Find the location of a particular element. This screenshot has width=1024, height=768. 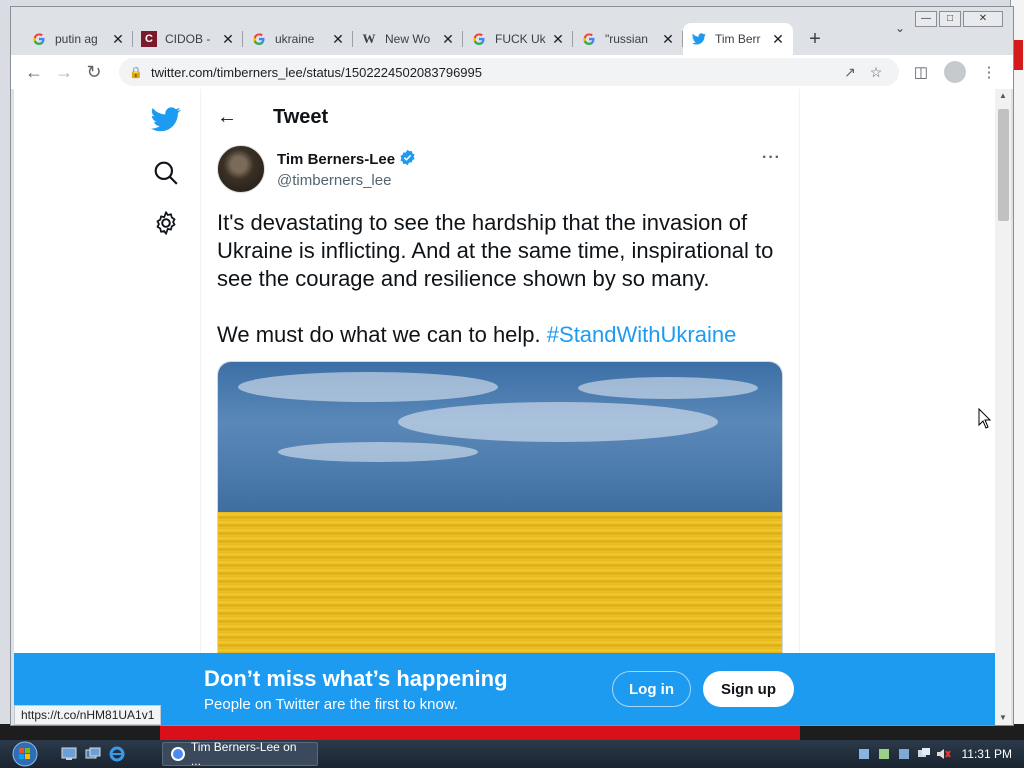

verified-badge-icon is located at coordinates (407, 159).